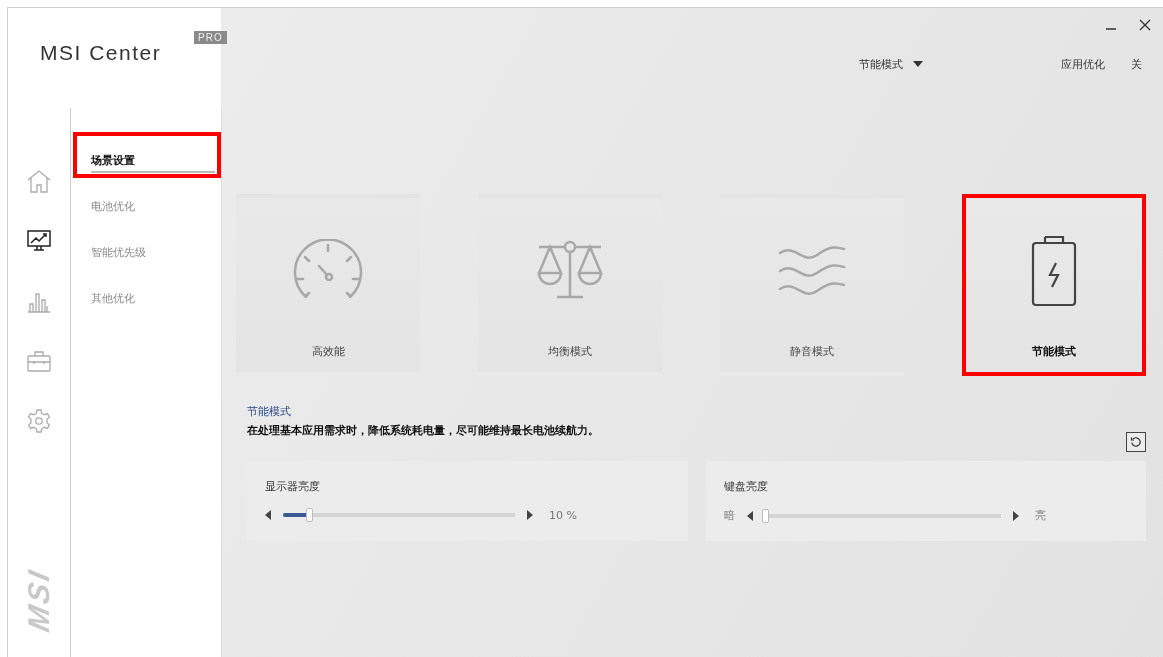 The image size is (1163, 657). I want to click on submenu-item: 智能优先级, so click(147, 247).